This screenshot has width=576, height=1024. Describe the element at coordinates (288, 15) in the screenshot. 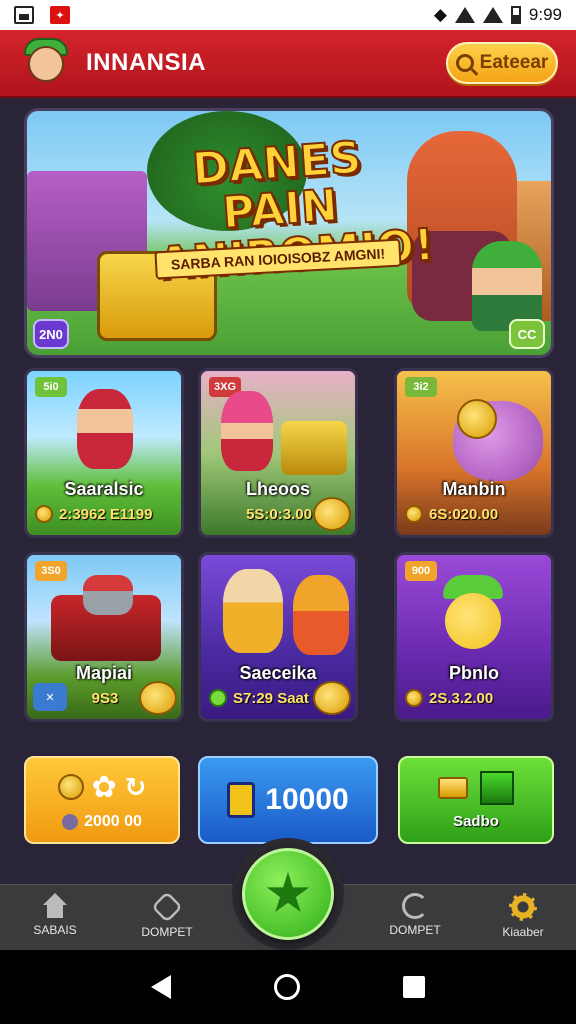

I see `status-bar: ✦ ◆ 9:99` at that location.